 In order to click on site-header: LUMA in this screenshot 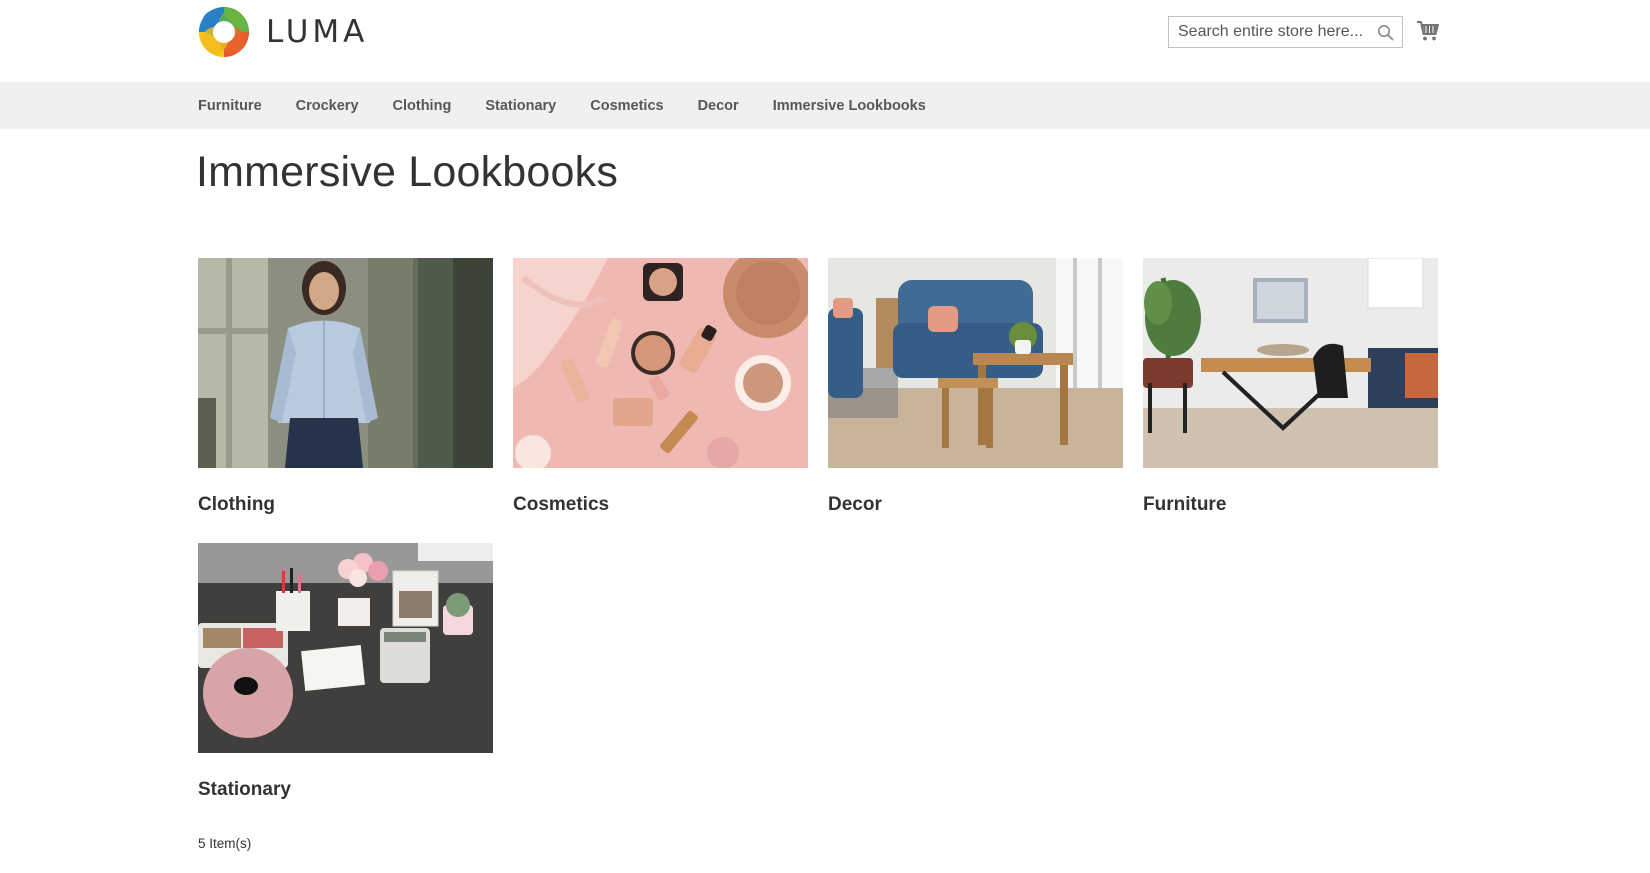, I will do `click(825, 41)`.